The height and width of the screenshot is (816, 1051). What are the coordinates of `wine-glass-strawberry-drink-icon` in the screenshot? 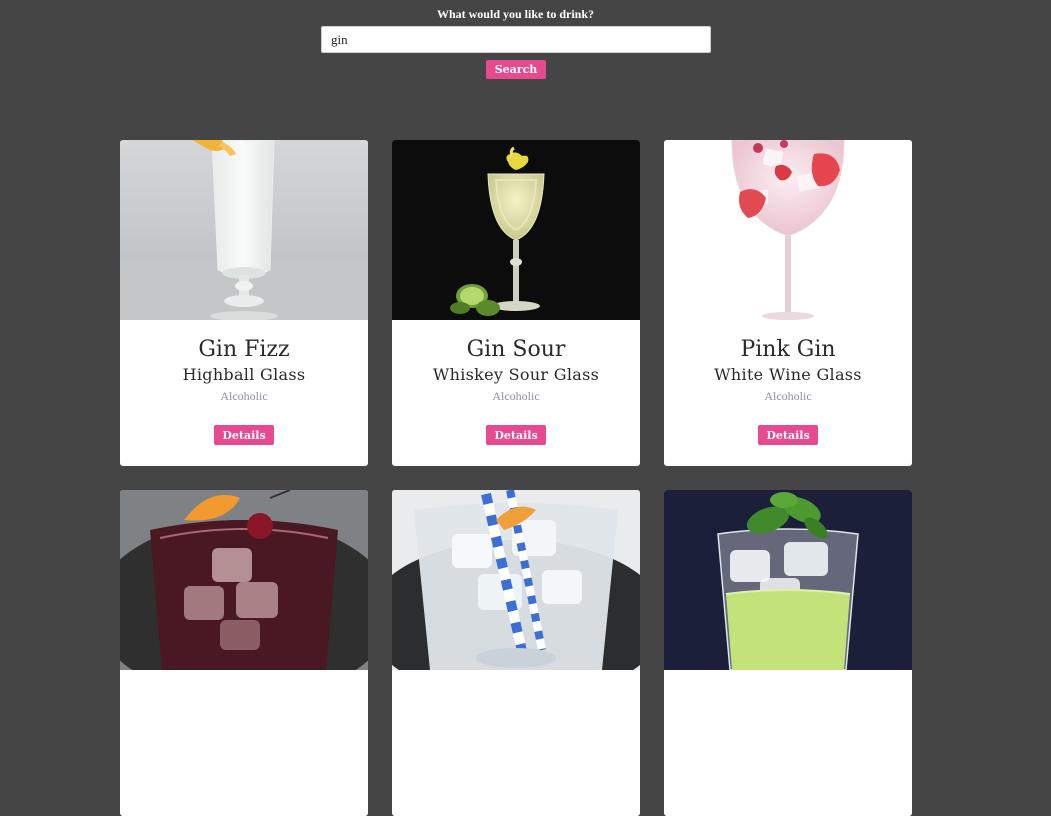 It's located at (788, 230).